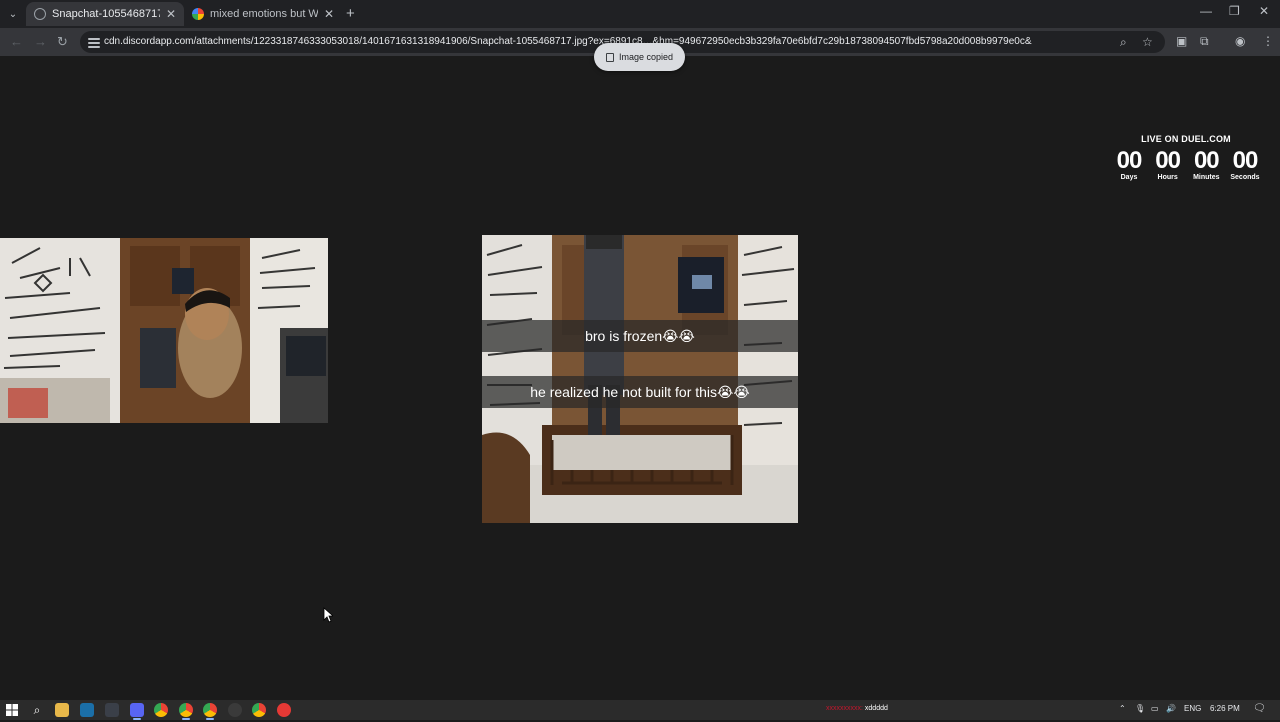 This screenshot has height=722, width=1280. What do you see at coordinates (1155, 708) in the screenshot?
I see `network-icon: ▭` at bounding box center [1155, 708].